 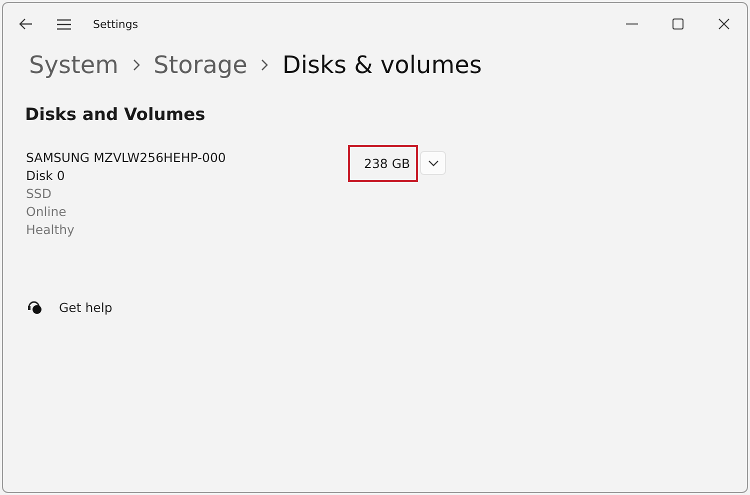 What do you see at coordinates (115, 114) in the screenshot?
I see `section-heading: Disks and Volumes` at bounding box center [115, 114].